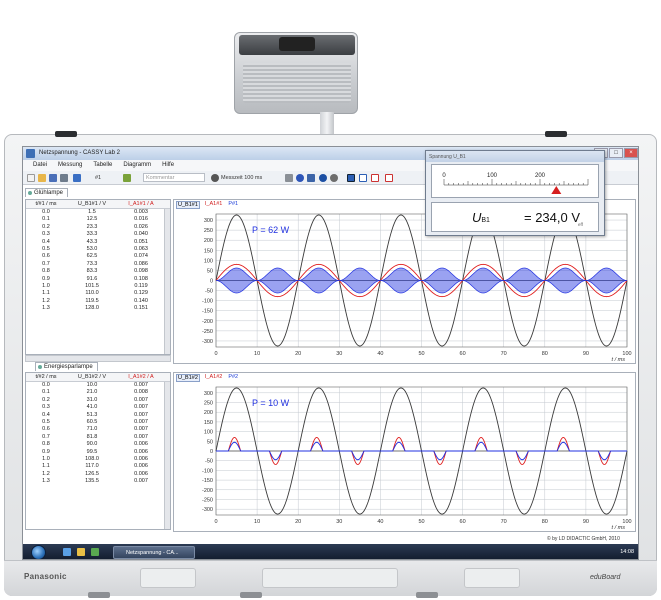 The image size is (661, 600). I want to click on table-row: 0.0 1.5 0.003, so click(98, 212).